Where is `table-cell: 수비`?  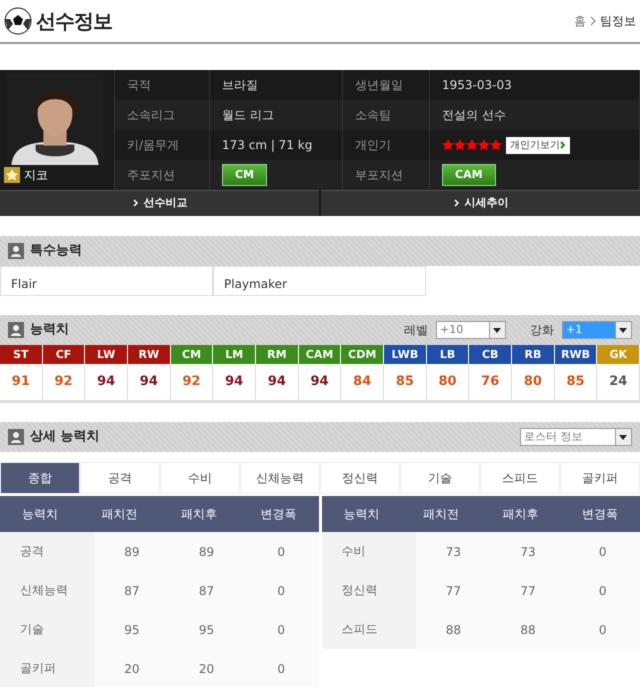
table-cell: 수비 is located at coordinates (369, 551).